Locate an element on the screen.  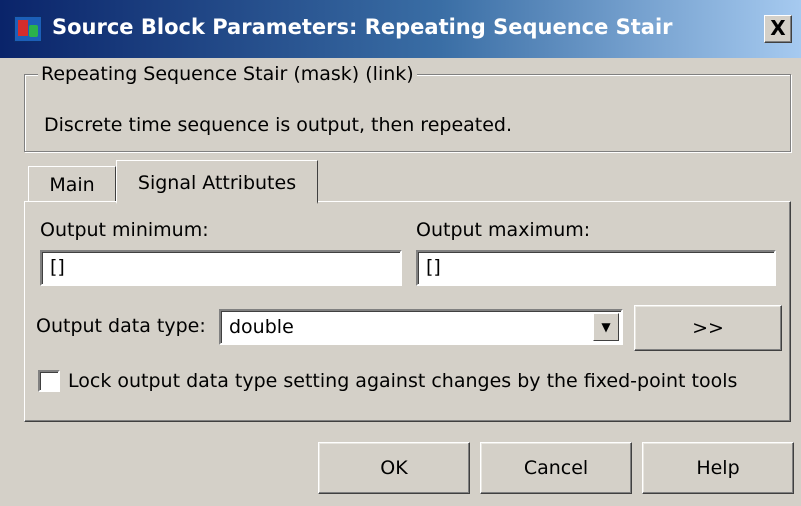
output-data-type-select: double ▼ is located at coordinates (421, 327).